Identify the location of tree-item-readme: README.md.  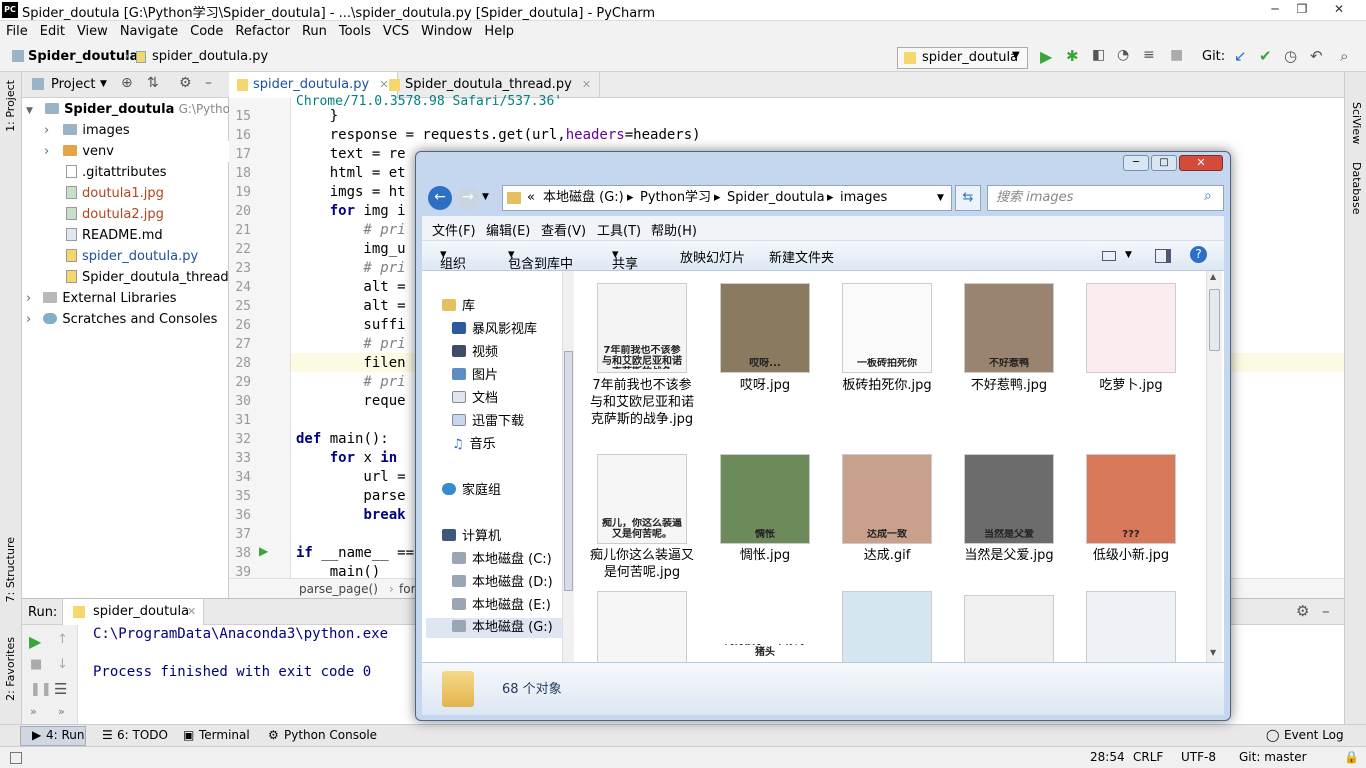
(114, 235).